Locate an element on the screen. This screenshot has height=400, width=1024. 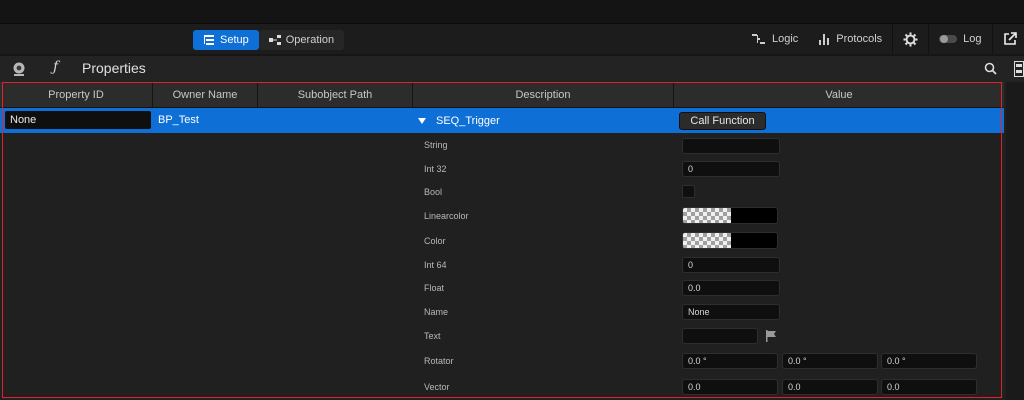
protocols-button: Protocols is located at coordinates (850, 39).